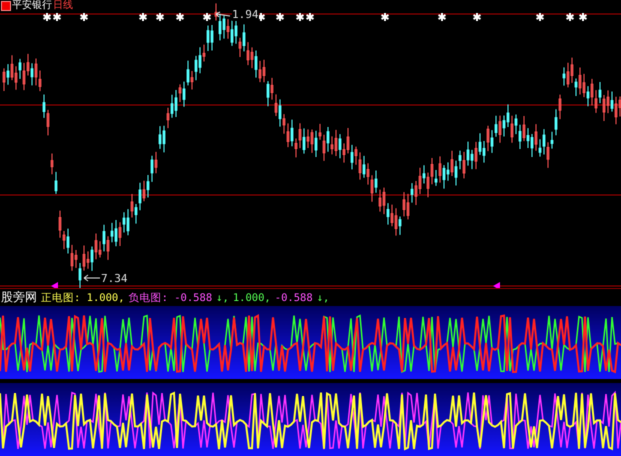 The width and height of the screenshot is (621, 456). What do you see at coordinates (251, 298) in the screenshot?
I see `legend-value: 1.000,` at bounding box center [251, 298].